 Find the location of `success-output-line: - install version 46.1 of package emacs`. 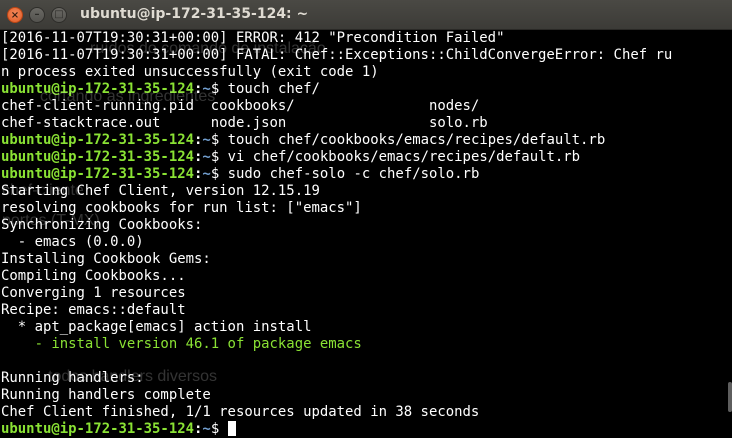

success-output-line: - install version 46.1 of package emacs is located at coordinates (181, 344).